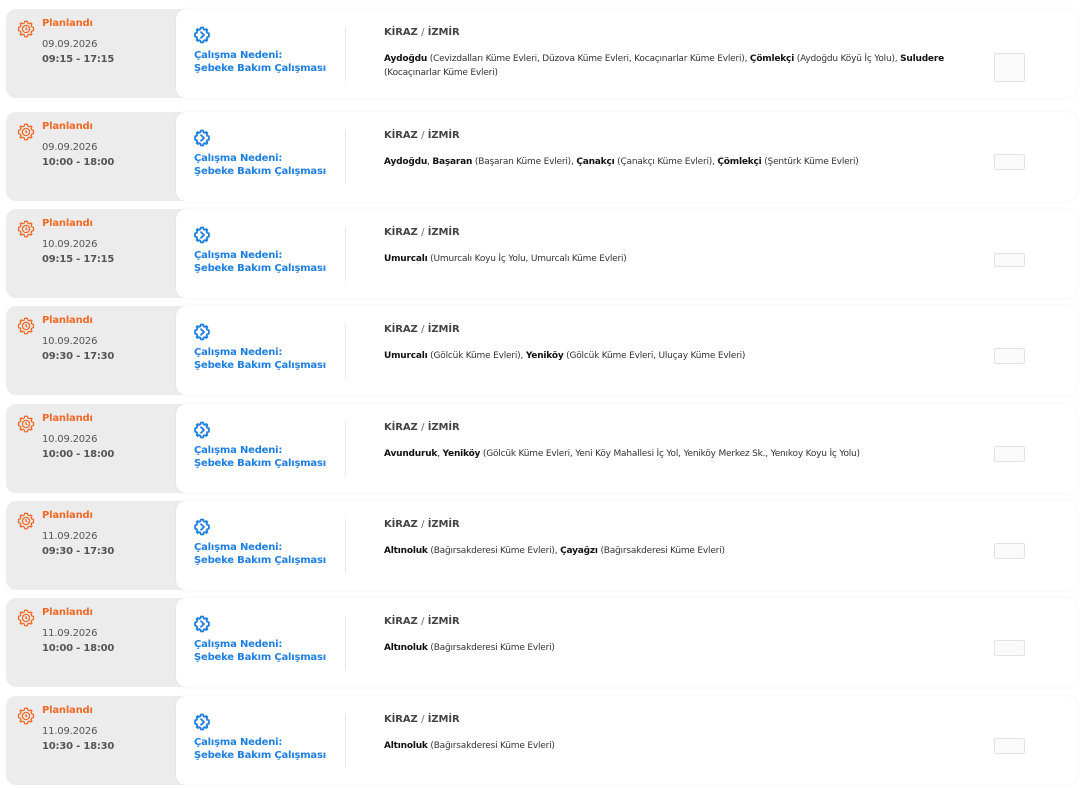 The width and height of the screenshot is (1084, 788). What do you see at coordinates (411, 454) in the screenshot?
I see `location-name: Avunduruk` at bounding box center [411, 454].